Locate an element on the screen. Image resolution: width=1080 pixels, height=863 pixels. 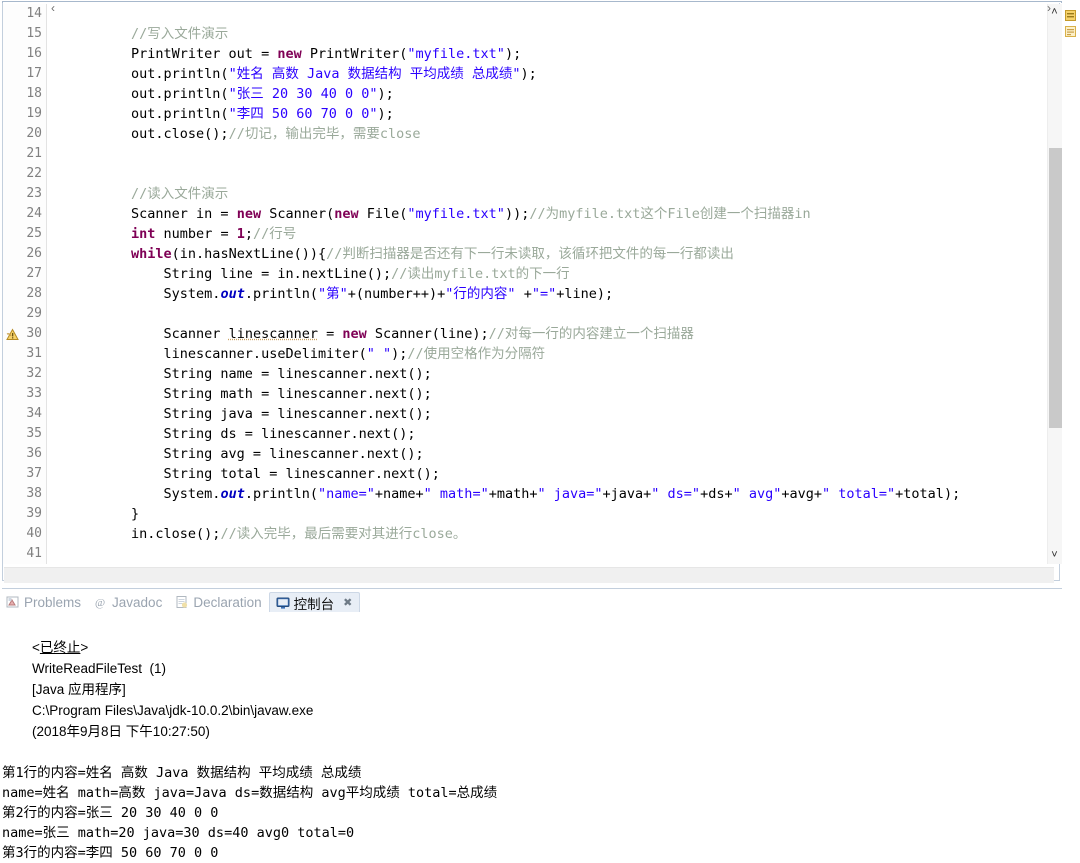
close-icon: ✖ is located at coordinates (347, 602).